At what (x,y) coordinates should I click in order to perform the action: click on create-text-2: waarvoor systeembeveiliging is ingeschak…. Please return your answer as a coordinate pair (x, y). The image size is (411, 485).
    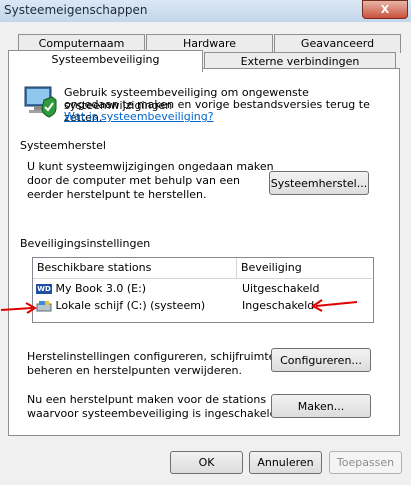
    Looking at the image, I should click on (154, 413).